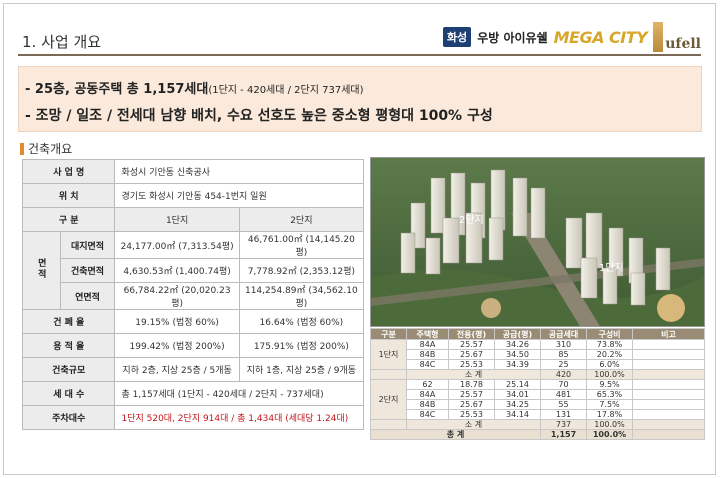  I want to click on table-row: 84C 25.53 34.14 131 17.8%, so click(538, 414).